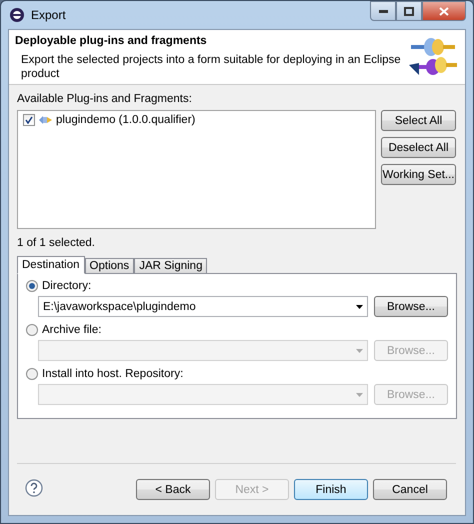 Image resolution: width=474 pixels, height=524 pixels. Describe the element at coordinates (173, 489) in the screenshot. I see `wizard-button: < Back` at that location.